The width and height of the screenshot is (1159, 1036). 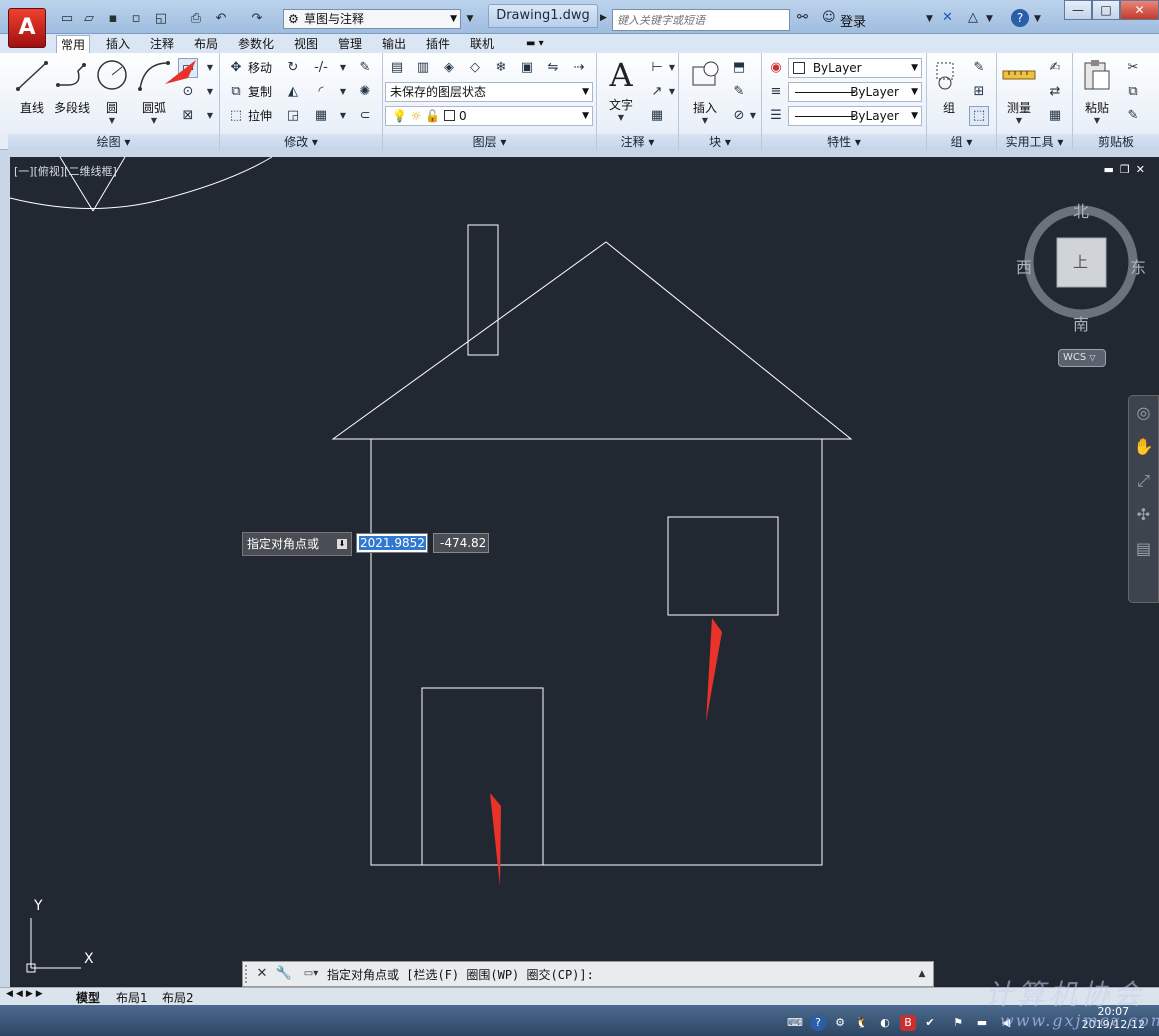 What do you see at coordinates (958, 1023) in the screenshot?
I see `flag-icon: ⚑` at bounding box center [958, 1023].